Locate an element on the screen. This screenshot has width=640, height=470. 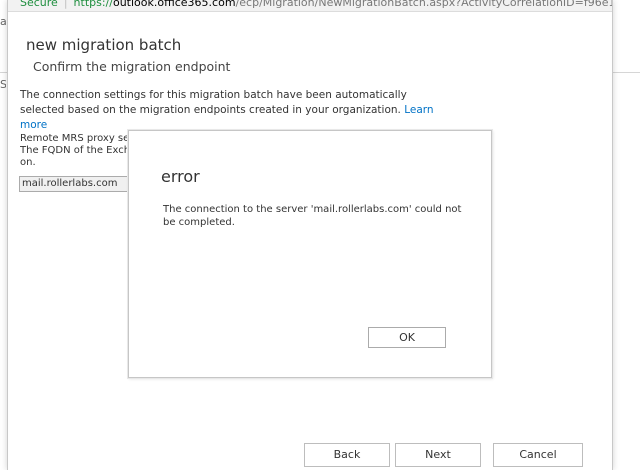
error-title: error is located at coordinates (180, 176).